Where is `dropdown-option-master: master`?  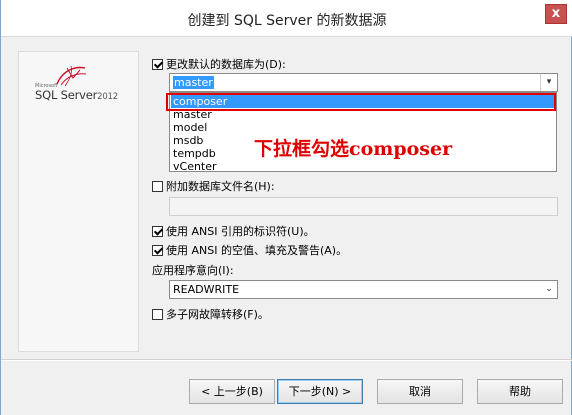 dropdown-option-master: master is located at coordinates (192, 114).